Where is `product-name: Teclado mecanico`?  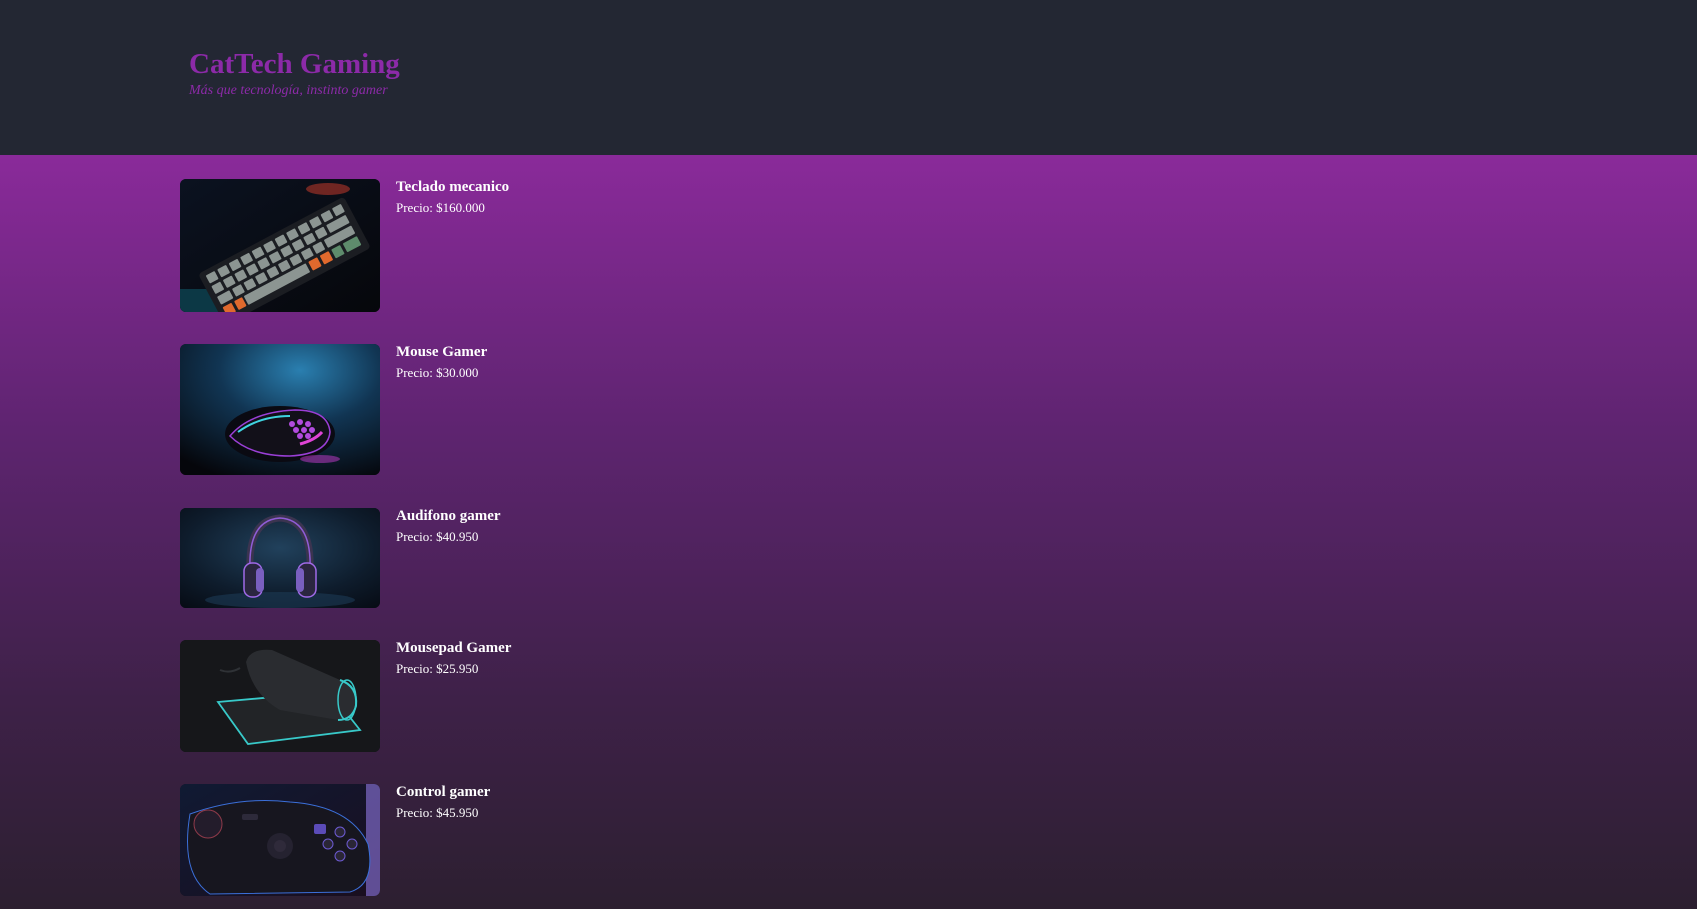
product-name: Teclado mecanico is located at coordinates (453, 187).